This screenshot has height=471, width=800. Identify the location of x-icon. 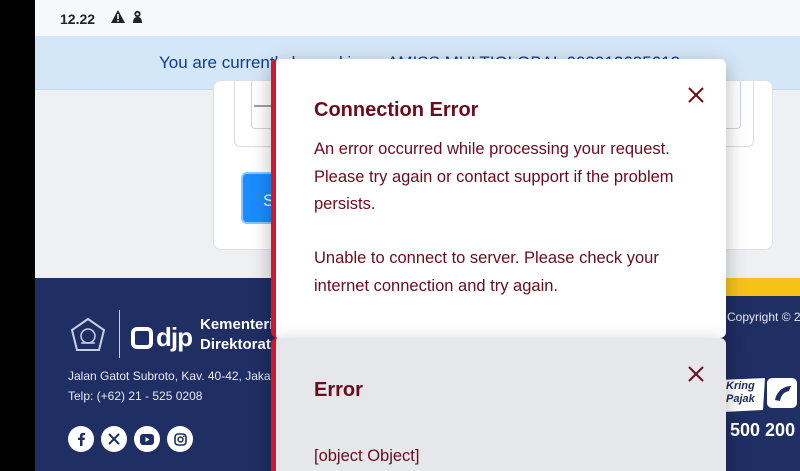
(114, 439).